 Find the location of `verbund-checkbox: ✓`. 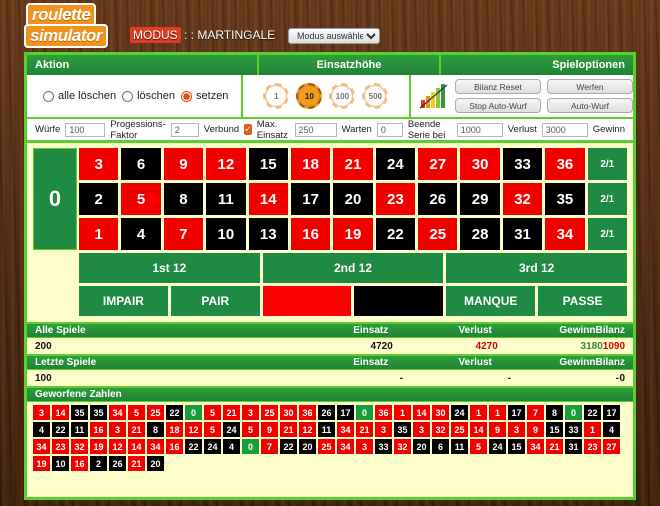

verbund-checkbox: ✓ is located at coordinates (248, 129).